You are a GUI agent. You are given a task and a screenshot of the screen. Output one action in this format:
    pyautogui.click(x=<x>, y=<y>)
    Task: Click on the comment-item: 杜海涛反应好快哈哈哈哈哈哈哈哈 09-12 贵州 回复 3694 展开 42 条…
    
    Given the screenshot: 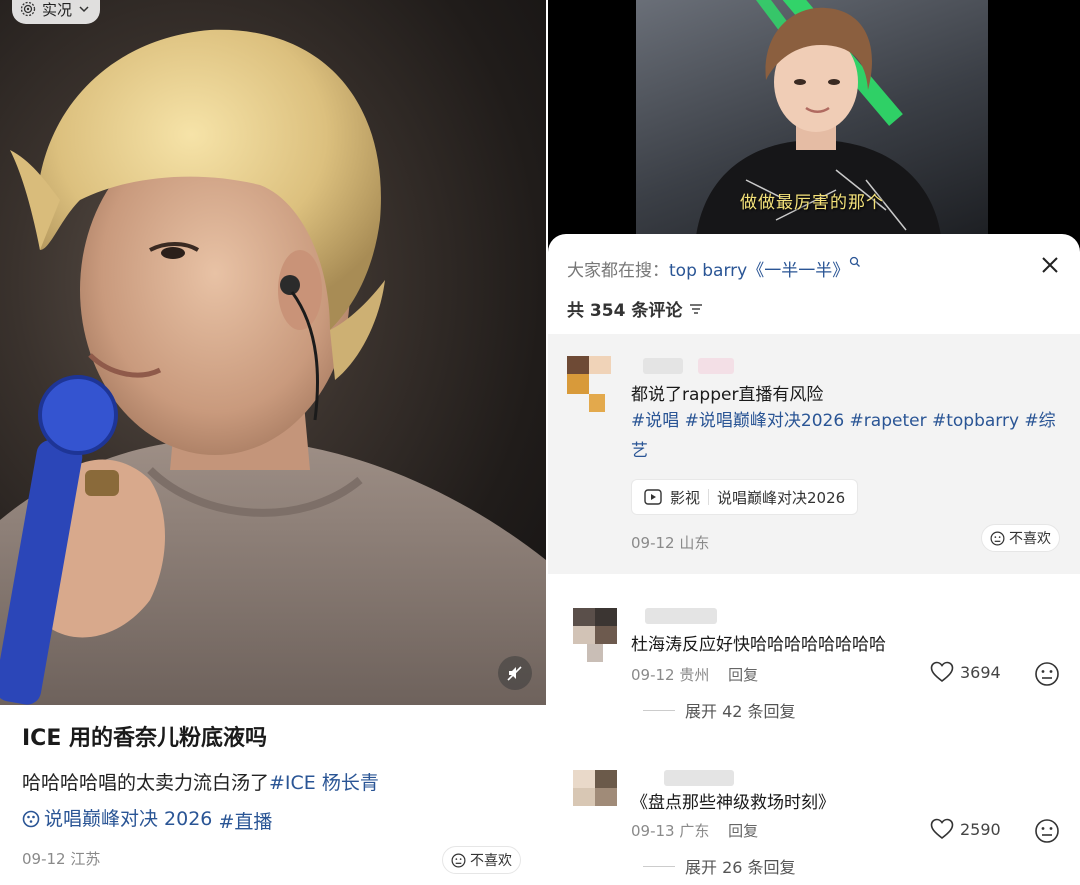 What is the action you would take?
    pyautogui.click(x=814, y=673)
    